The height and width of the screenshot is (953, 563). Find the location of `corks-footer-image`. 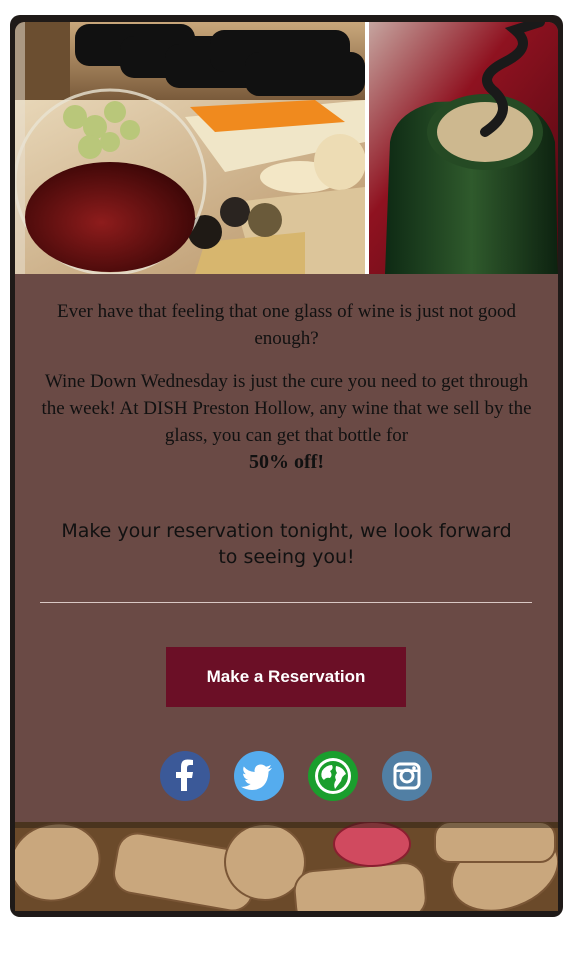

corks-footer-image is located at coordinates (286, 866).